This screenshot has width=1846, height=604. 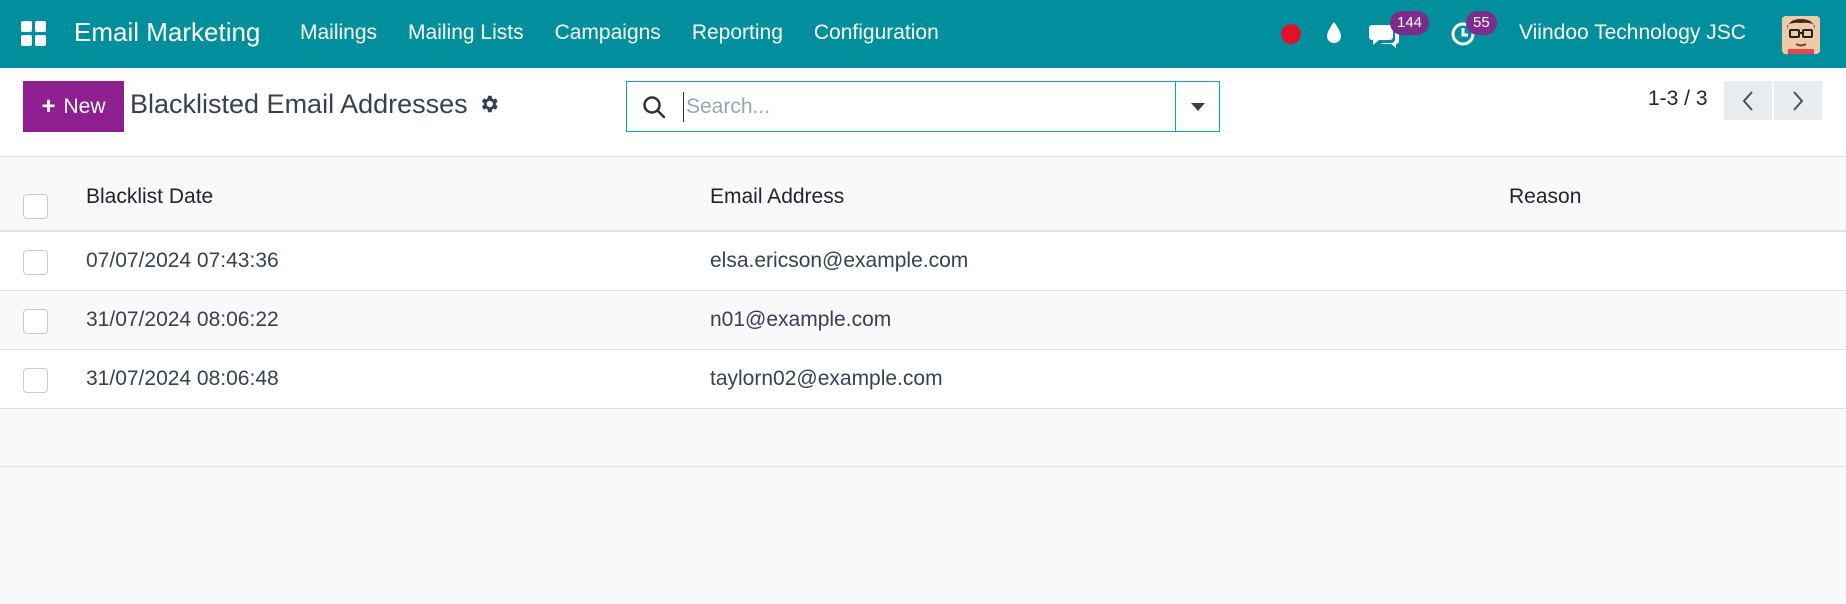 What do you see at coordinates (923, 194) in the screenshot?
I see `table-header: Blacklist Date Email Address Reason` at bounding box center [923, 194].